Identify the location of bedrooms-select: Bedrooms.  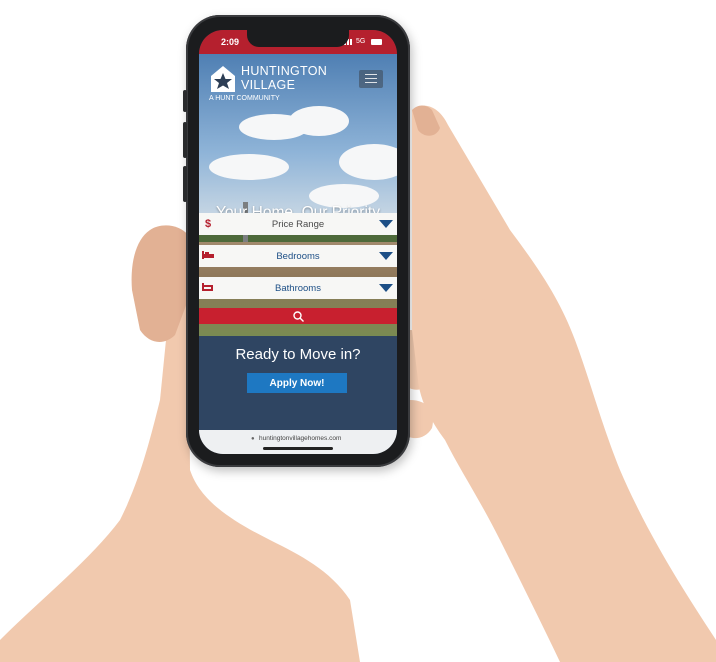
(298, 256).